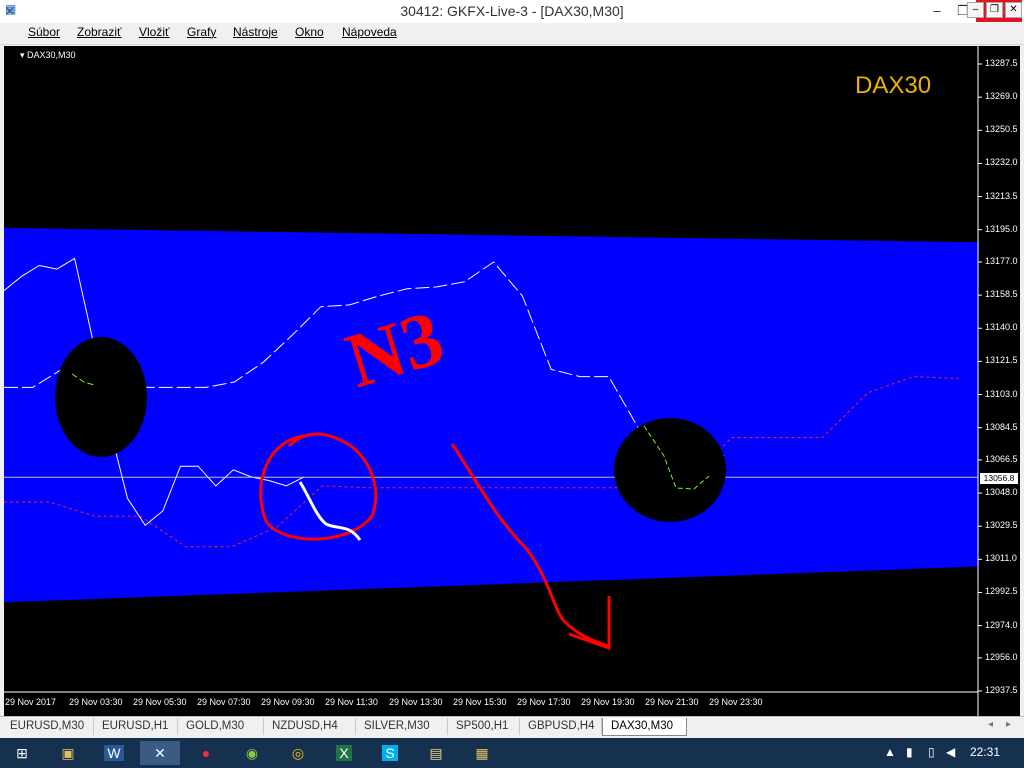  Describe the element at coordinates (96, 702) in the screenshot. I see `time-tick-label: 29 Nov 03:30` at that location.